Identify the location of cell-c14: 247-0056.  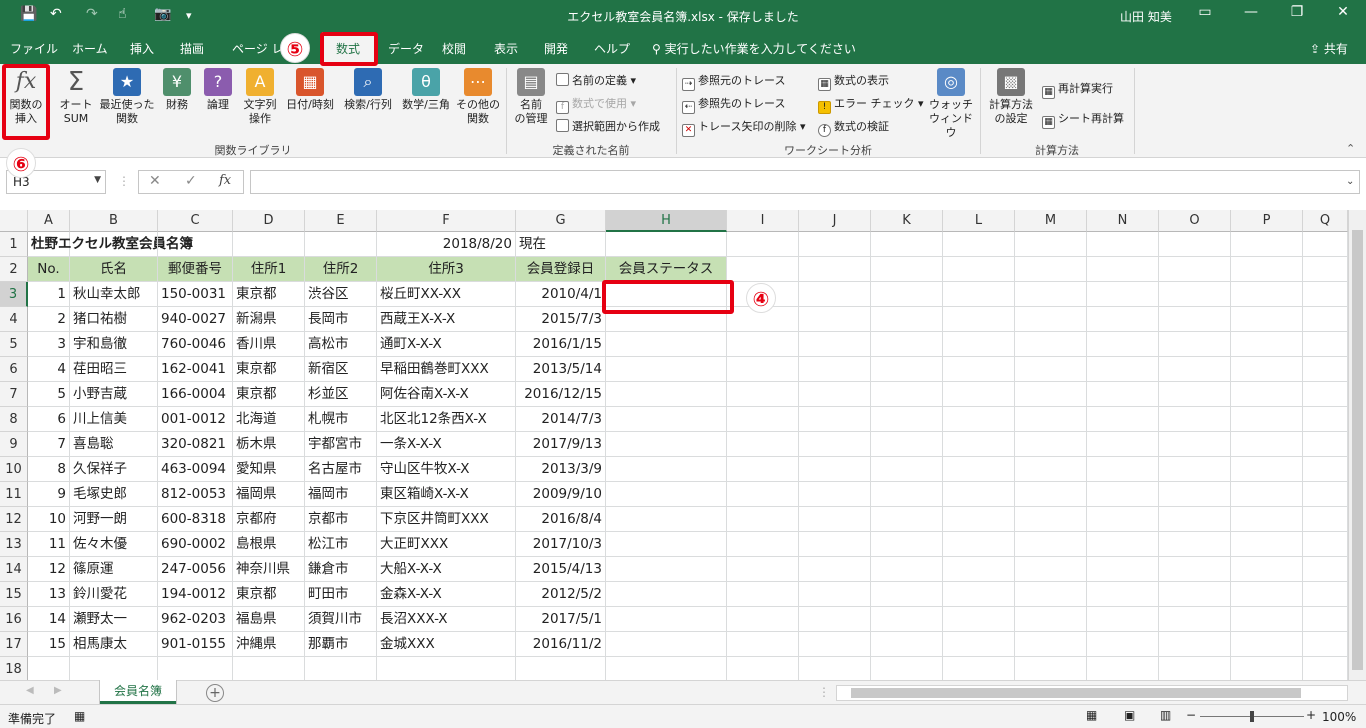
(195, 569).